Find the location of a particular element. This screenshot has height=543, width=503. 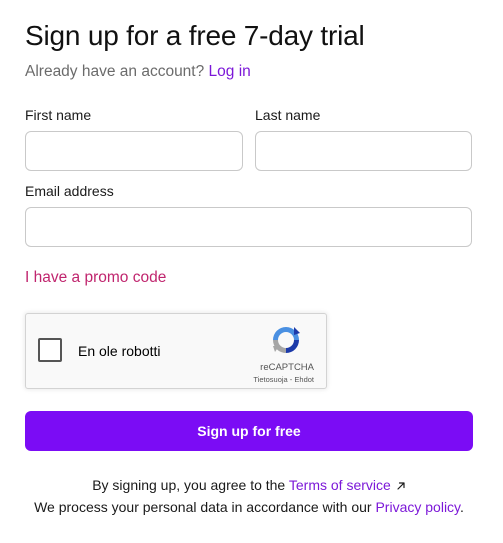

login-link: Log in is located at coordinates (230, 71).